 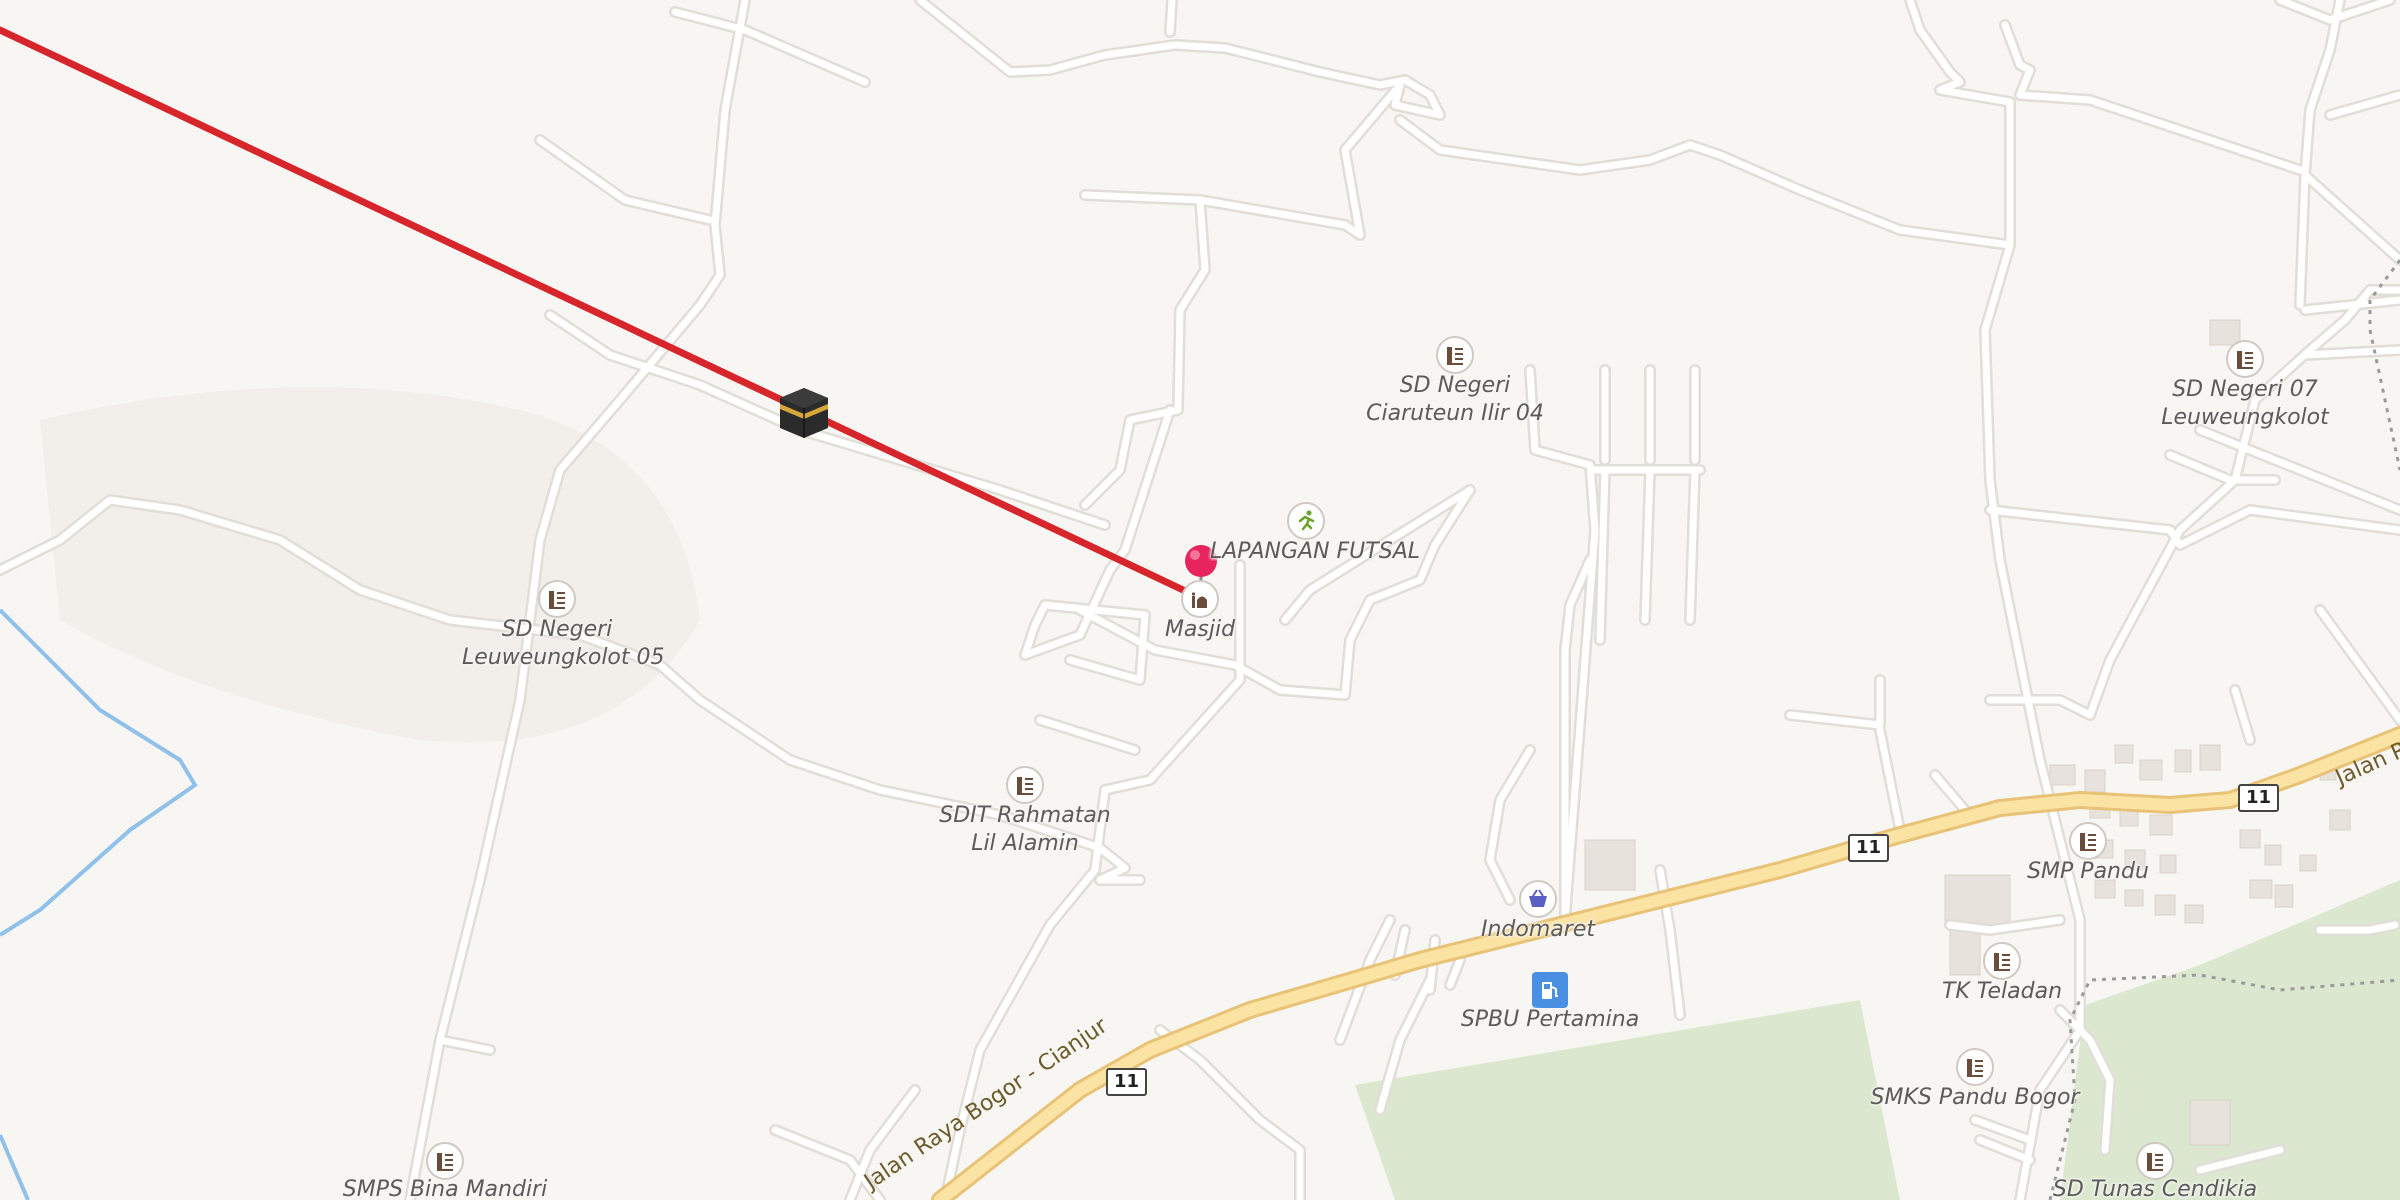 I want to click on poi-label-indomaret: Indomaret, so click(x=1538, y=929).